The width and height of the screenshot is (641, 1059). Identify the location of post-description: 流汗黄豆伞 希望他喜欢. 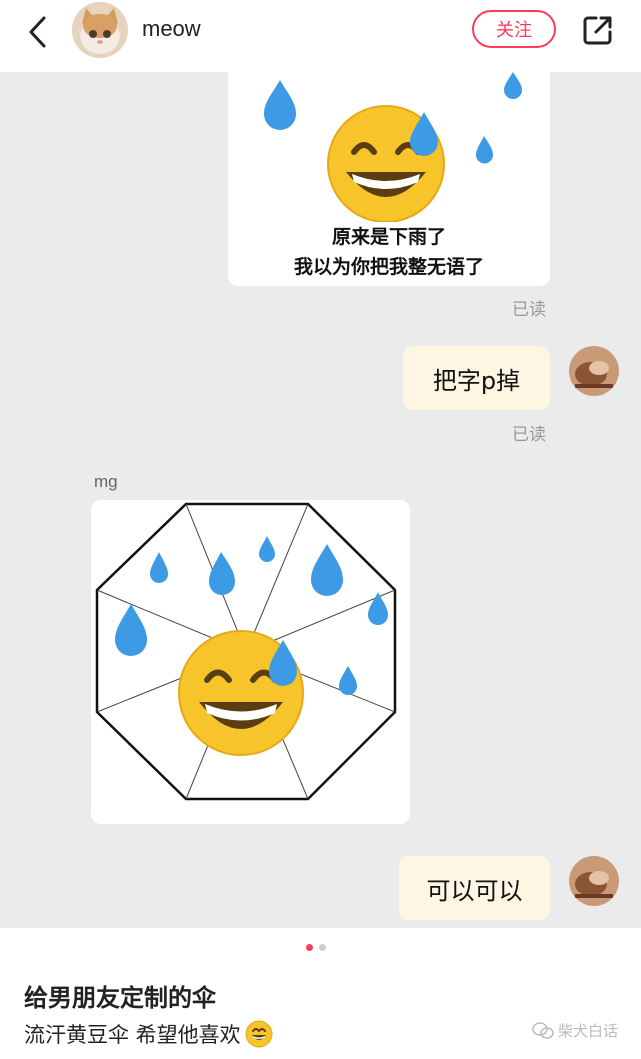
(148, 1034).